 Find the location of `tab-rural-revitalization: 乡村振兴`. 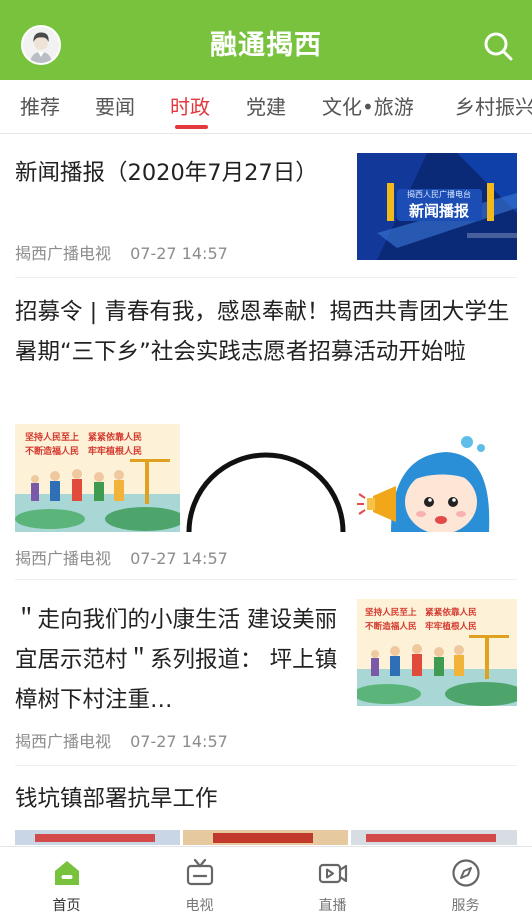

tab-rural-revitalization: 乡村振兴 is located at coordinates (493, 106).